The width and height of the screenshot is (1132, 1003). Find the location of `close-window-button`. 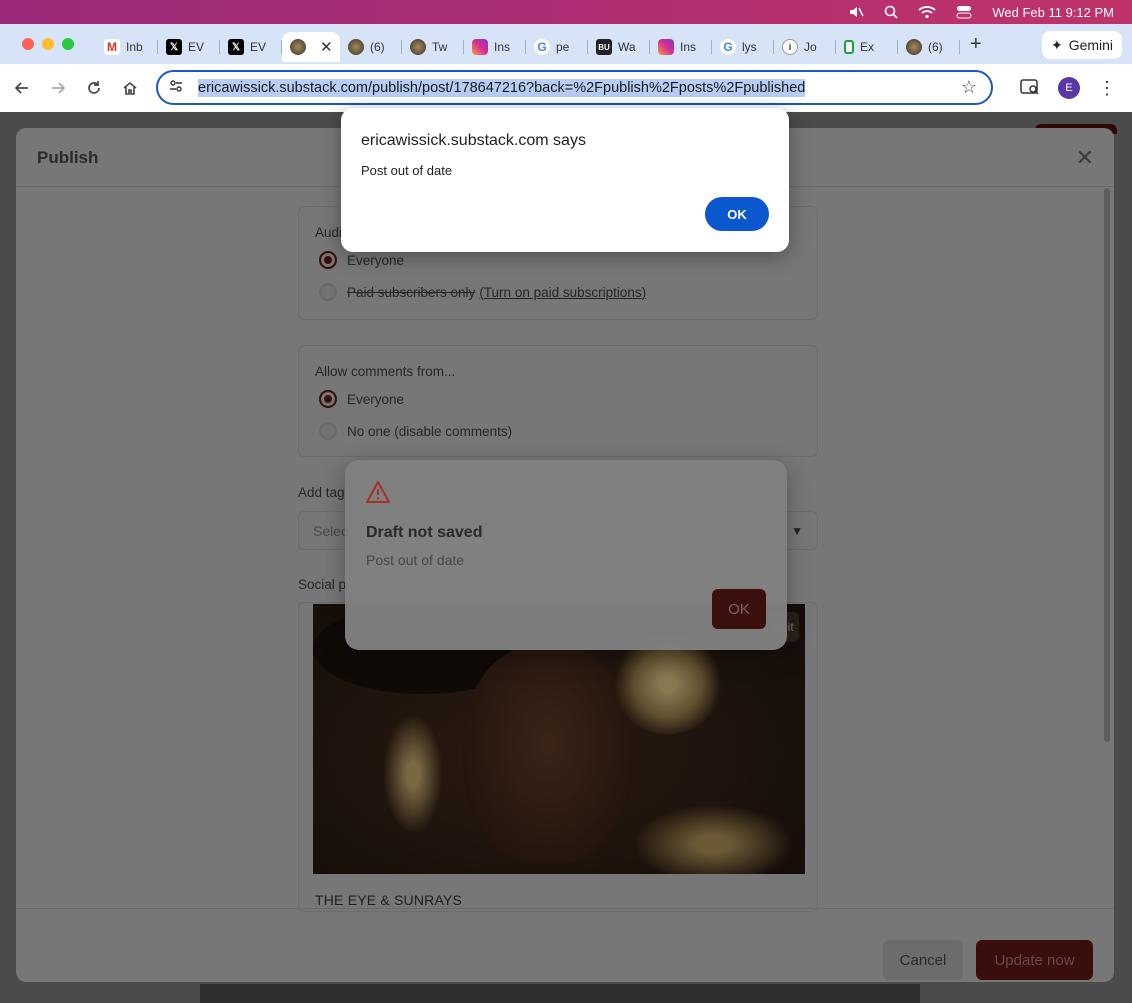

close-window-button is located at coordinates (28, 44).